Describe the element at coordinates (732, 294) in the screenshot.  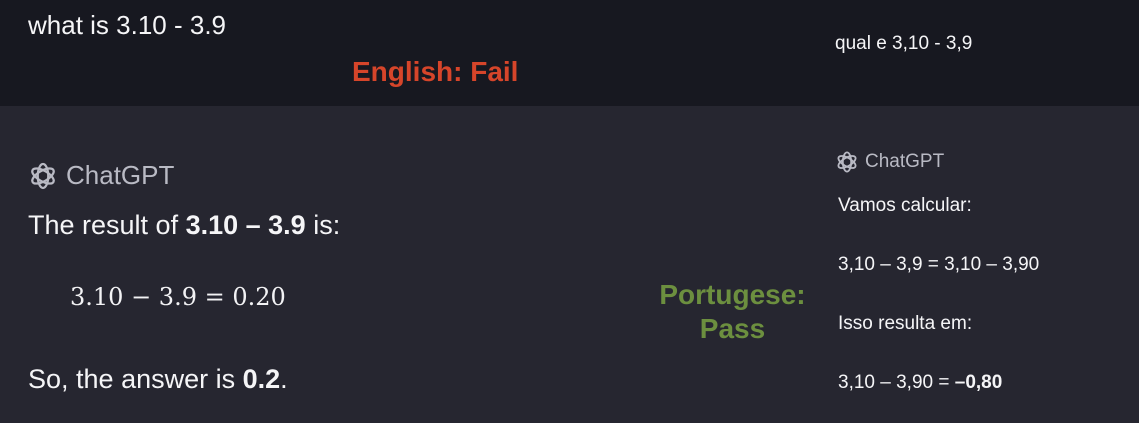
I see `pass-label-line1: Portugese:` at that location.